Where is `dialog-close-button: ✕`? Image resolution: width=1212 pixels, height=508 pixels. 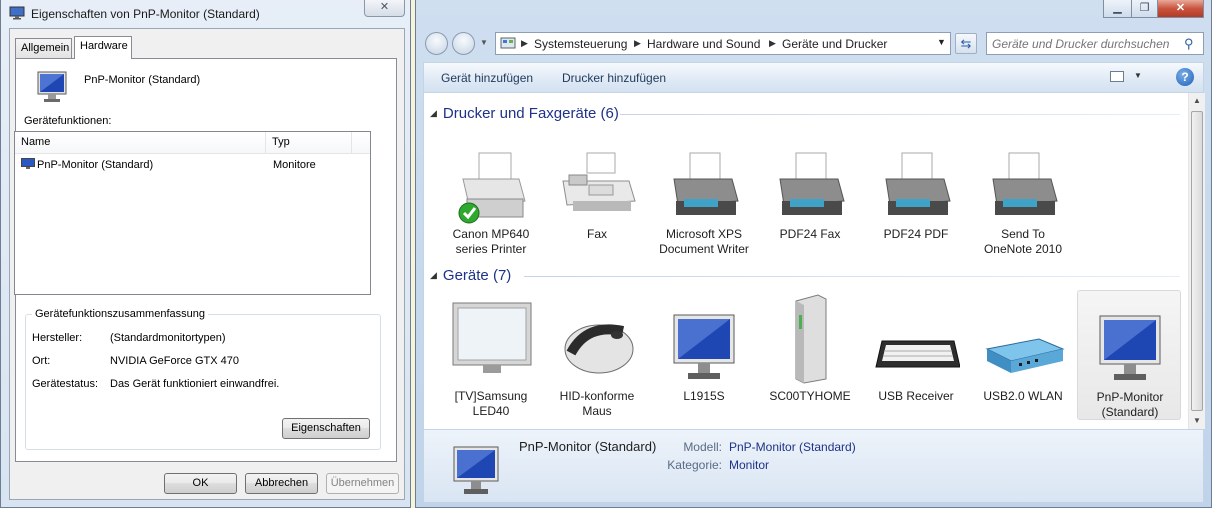
dialog-close-button: ✕ is located at coordinates (384, 8).